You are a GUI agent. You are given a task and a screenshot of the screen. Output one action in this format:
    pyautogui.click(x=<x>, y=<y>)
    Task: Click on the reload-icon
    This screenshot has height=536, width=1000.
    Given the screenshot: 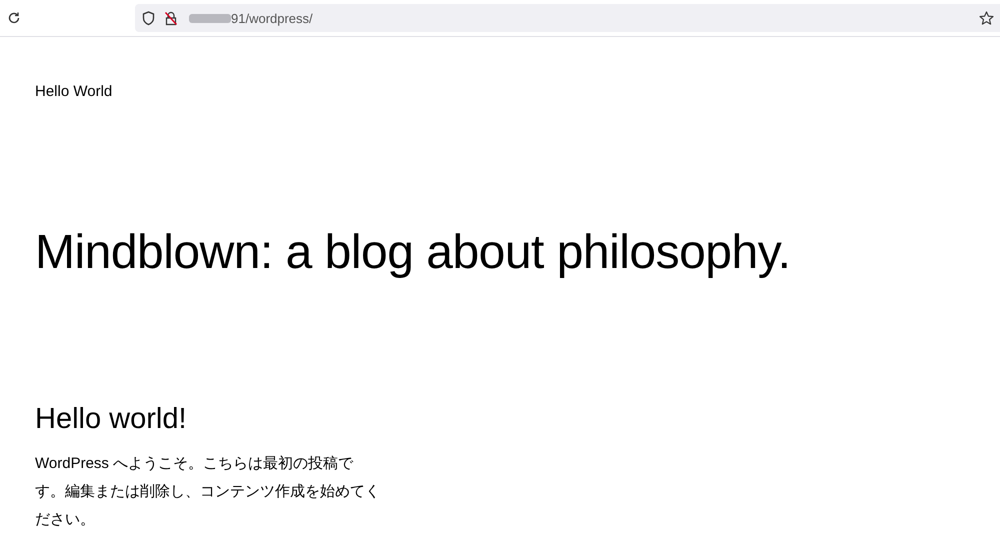 What is the action you would take?
    pyautogui.click(x=14, y=18)
    